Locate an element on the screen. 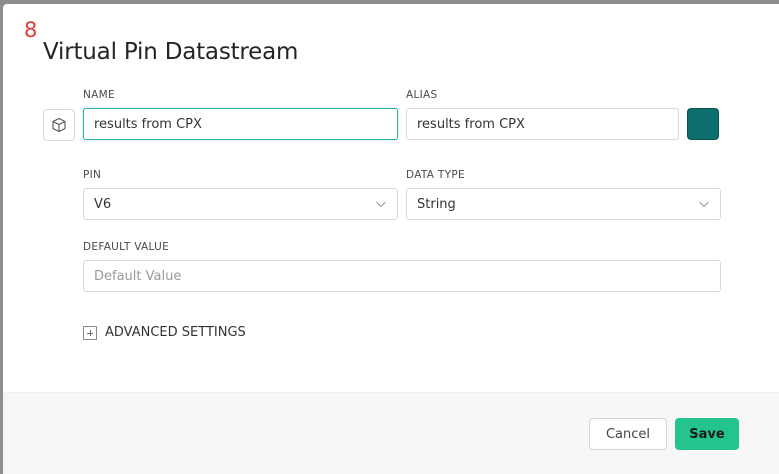 Image resolution: width=779 pixels, height=474 pixels. advanced-settings-label: ADVANCED SETTINGS is located at coordinates (175, 332).